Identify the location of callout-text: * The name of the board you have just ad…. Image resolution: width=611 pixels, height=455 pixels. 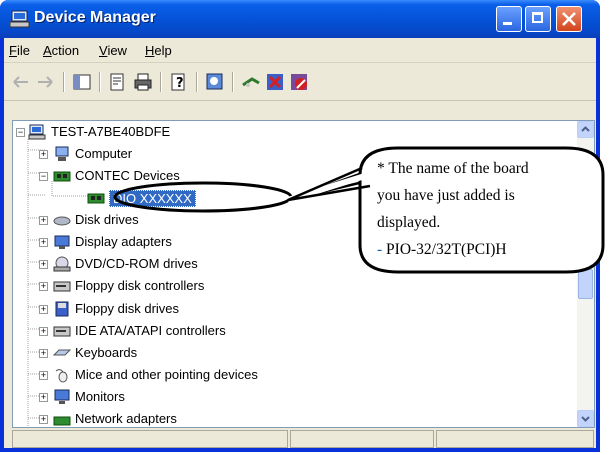
(492, 209).